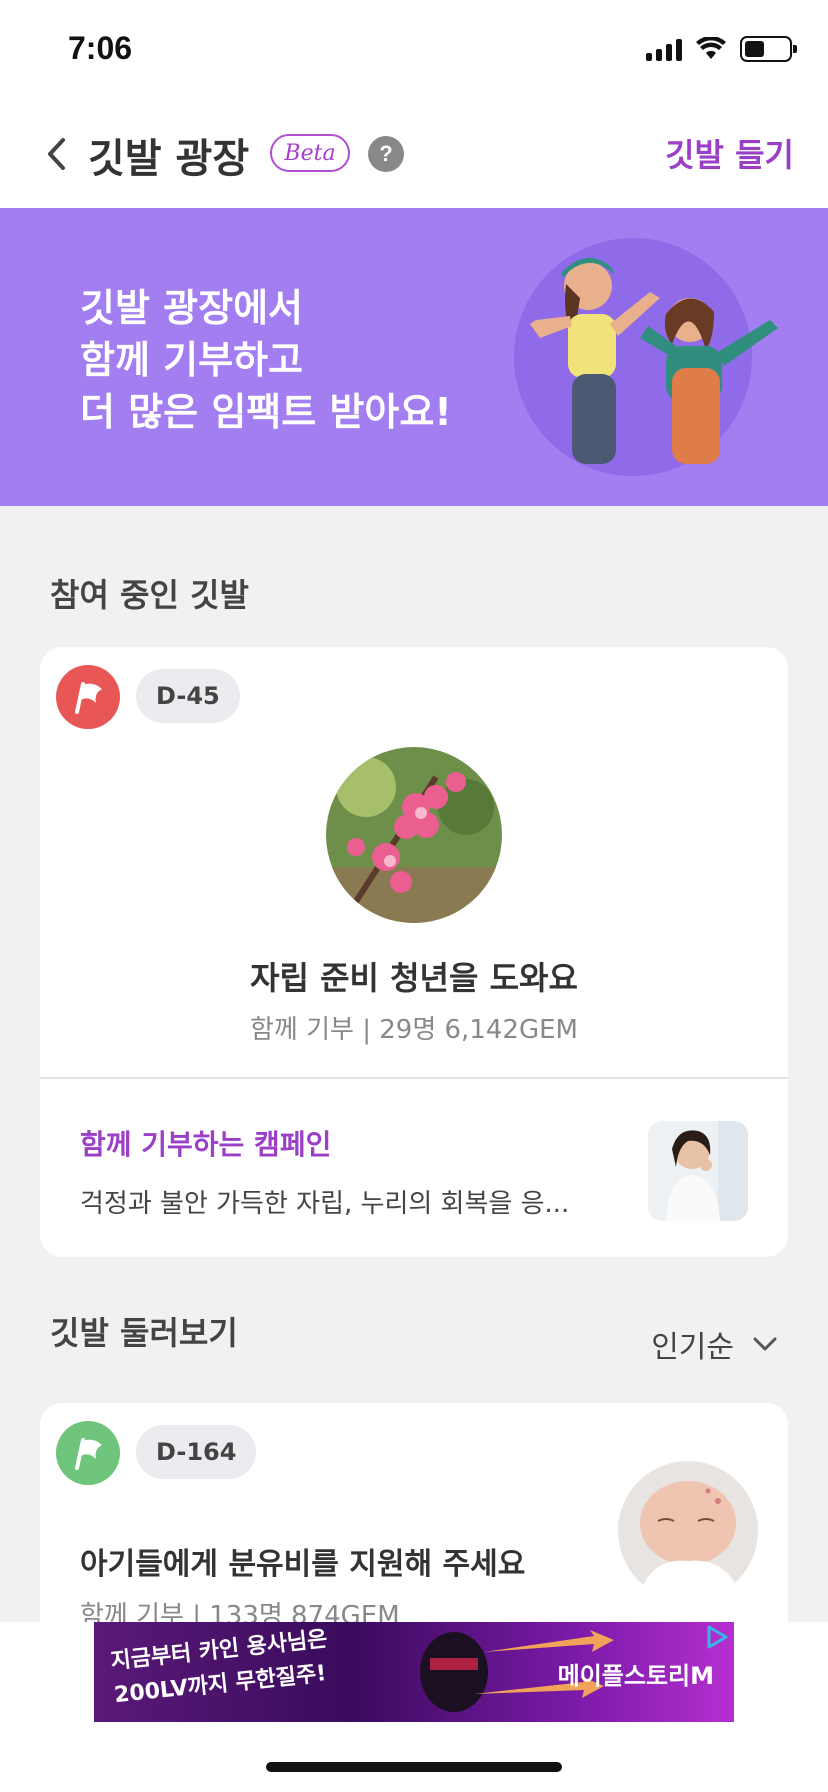  I want to click on sort-label: 인기순, so click(692, 1347).